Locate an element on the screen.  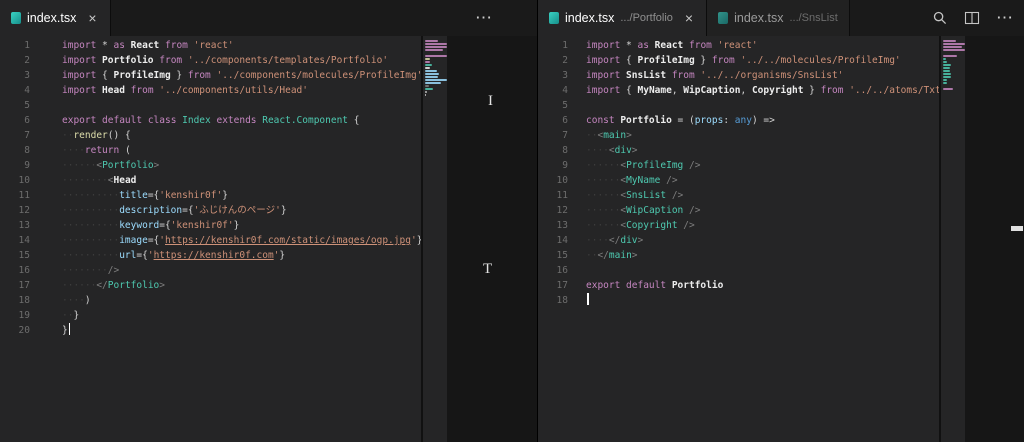
code-line: ··render() { is located at coordinates (241, 135).